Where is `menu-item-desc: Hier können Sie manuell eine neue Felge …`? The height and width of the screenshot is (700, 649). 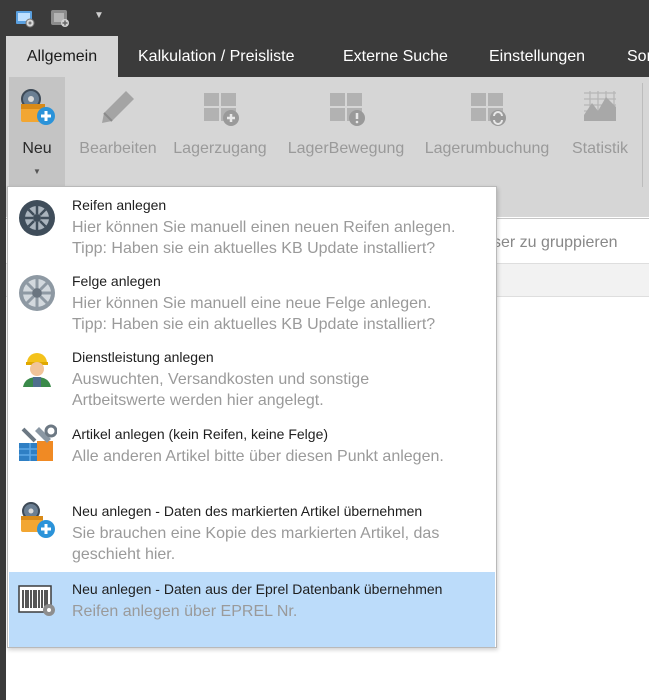
menu-item-desc: Hier können Sie manuell eine neue Felge … is located at coordinates (252, 303).